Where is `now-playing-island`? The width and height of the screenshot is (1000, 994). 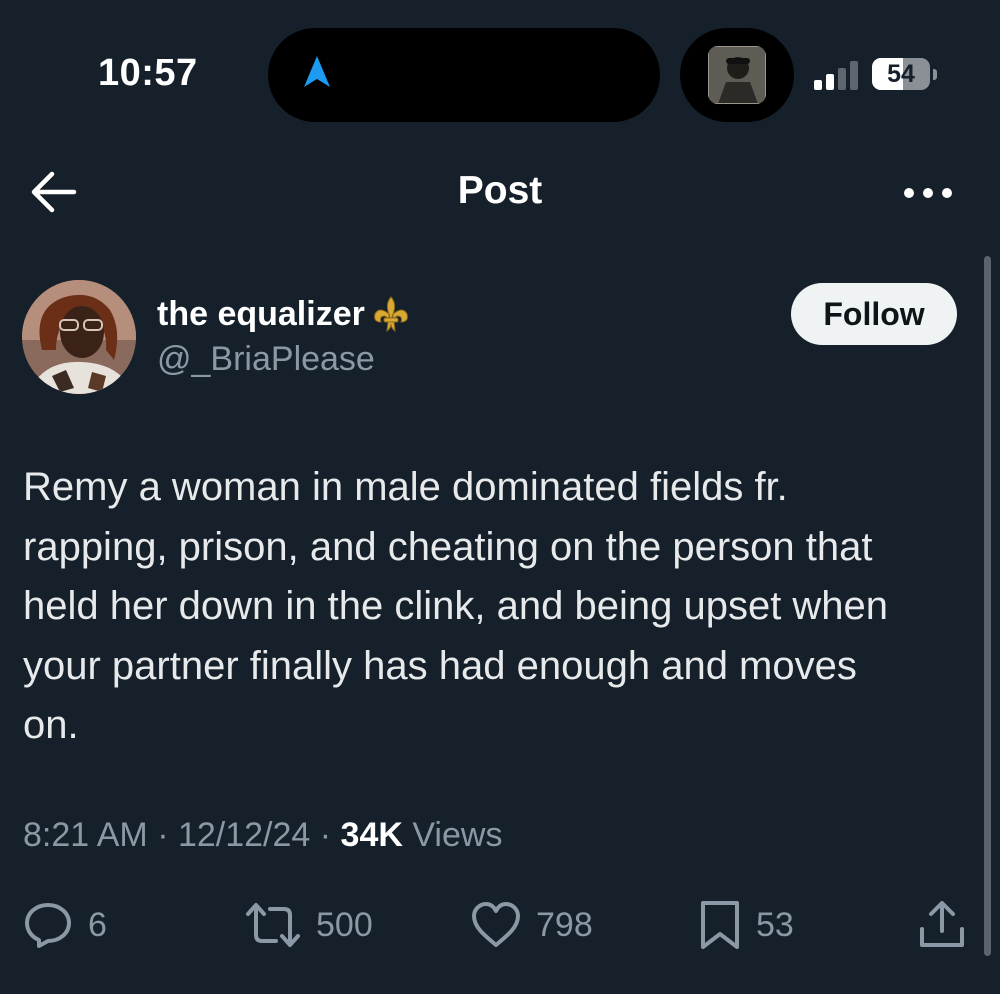
now-playing-island is located at coordinates (737, 75).